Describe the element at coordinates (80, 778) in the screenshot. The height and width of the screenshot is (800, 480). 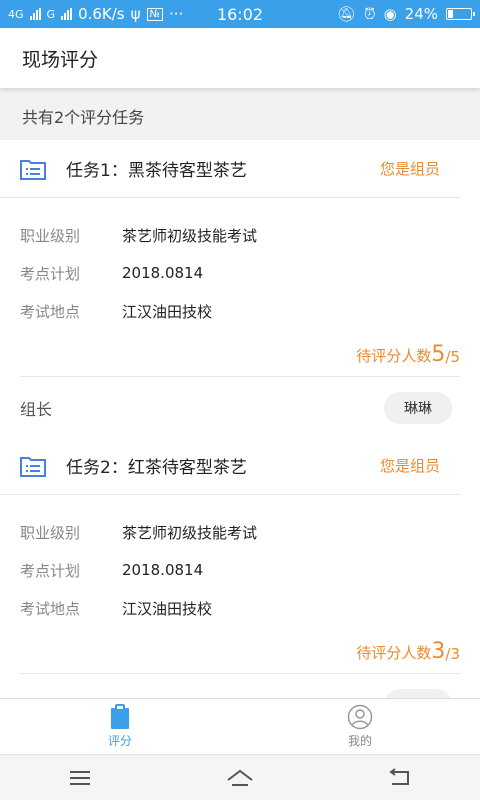
I see `menu-icon` at that location.